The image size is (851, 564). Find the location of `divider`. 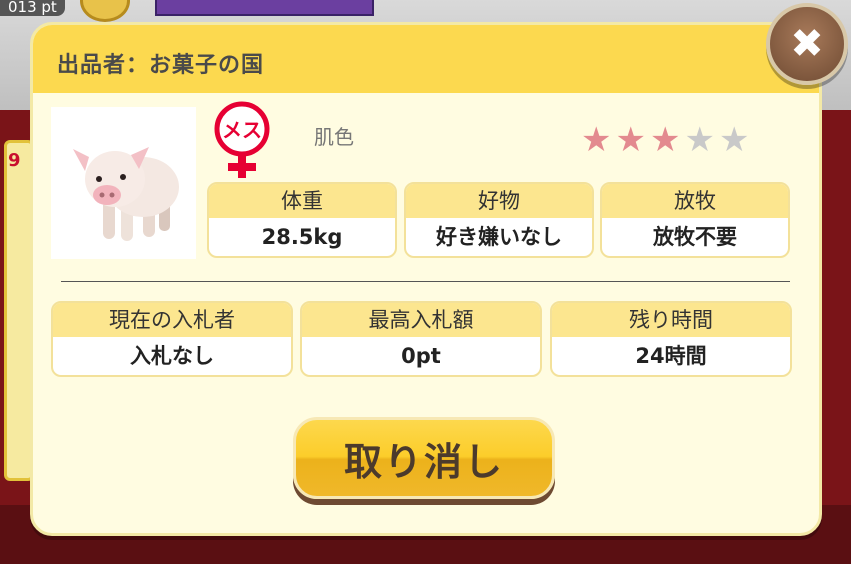

divider is located at coordinates (425, 281).